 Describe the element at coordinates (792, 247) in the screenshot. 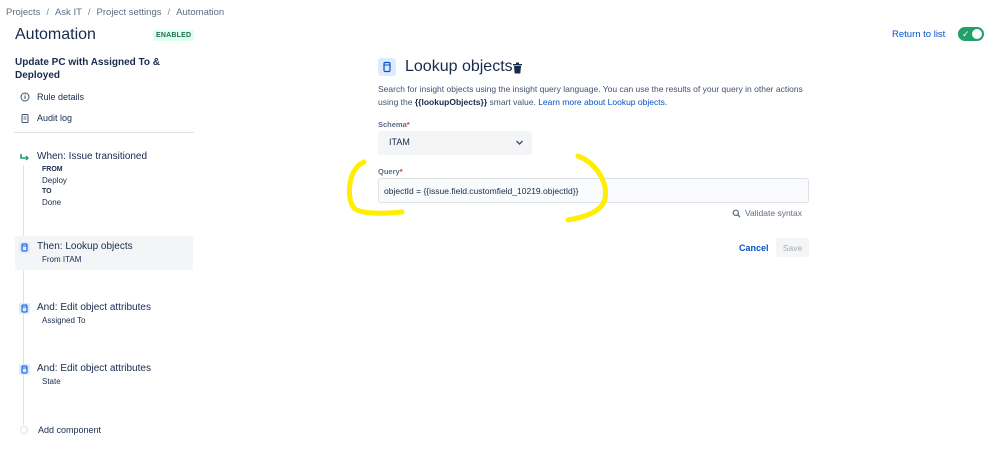

I see `save-button: Save` at that location.